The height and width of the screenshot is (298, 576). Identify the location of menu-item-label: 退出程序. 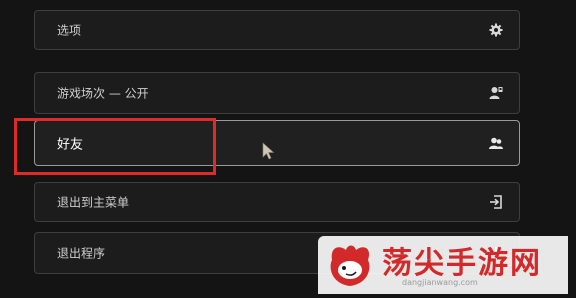
(81, 253).